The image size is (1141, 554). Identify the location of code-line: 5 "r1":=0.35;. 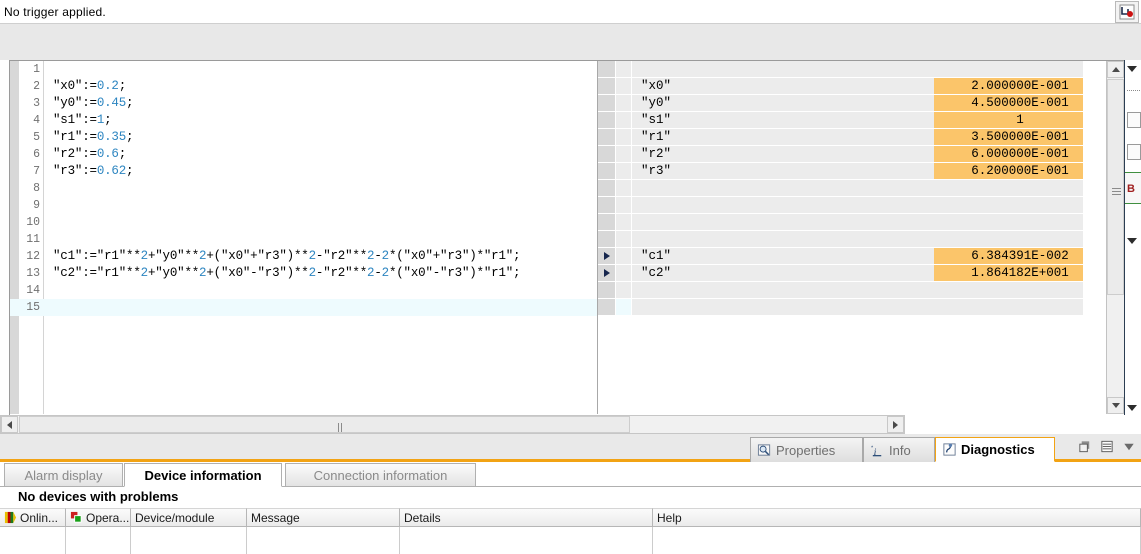
(304, 137).